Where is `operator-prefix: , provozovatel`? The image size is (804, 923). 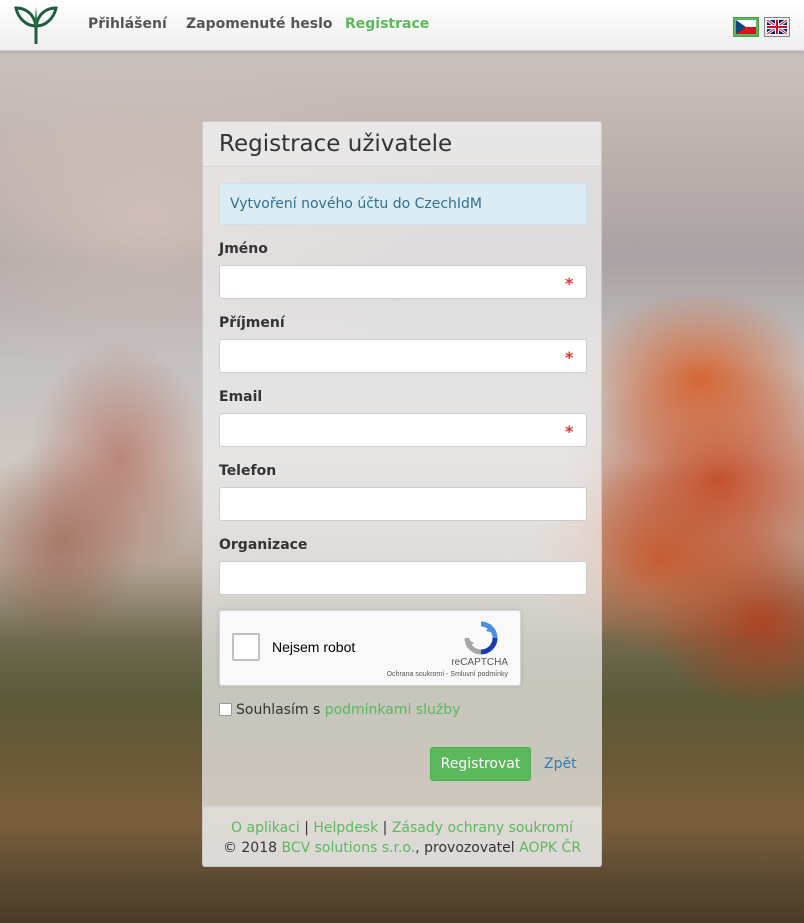 operator-prefix: , provozovatel is located at coordinates (467, 848).